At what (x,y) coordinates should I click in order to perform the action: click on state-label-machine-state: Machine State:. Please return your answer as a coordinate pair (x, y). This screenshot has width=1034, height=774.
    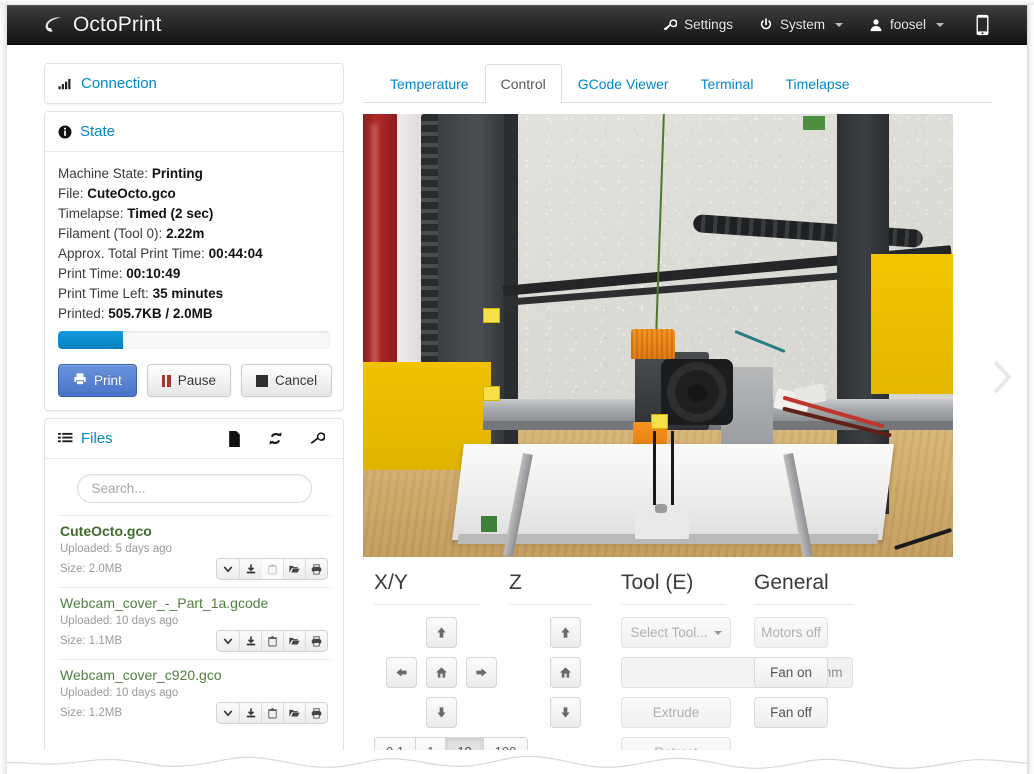
    Looking at the image, I should click on (103, 173).